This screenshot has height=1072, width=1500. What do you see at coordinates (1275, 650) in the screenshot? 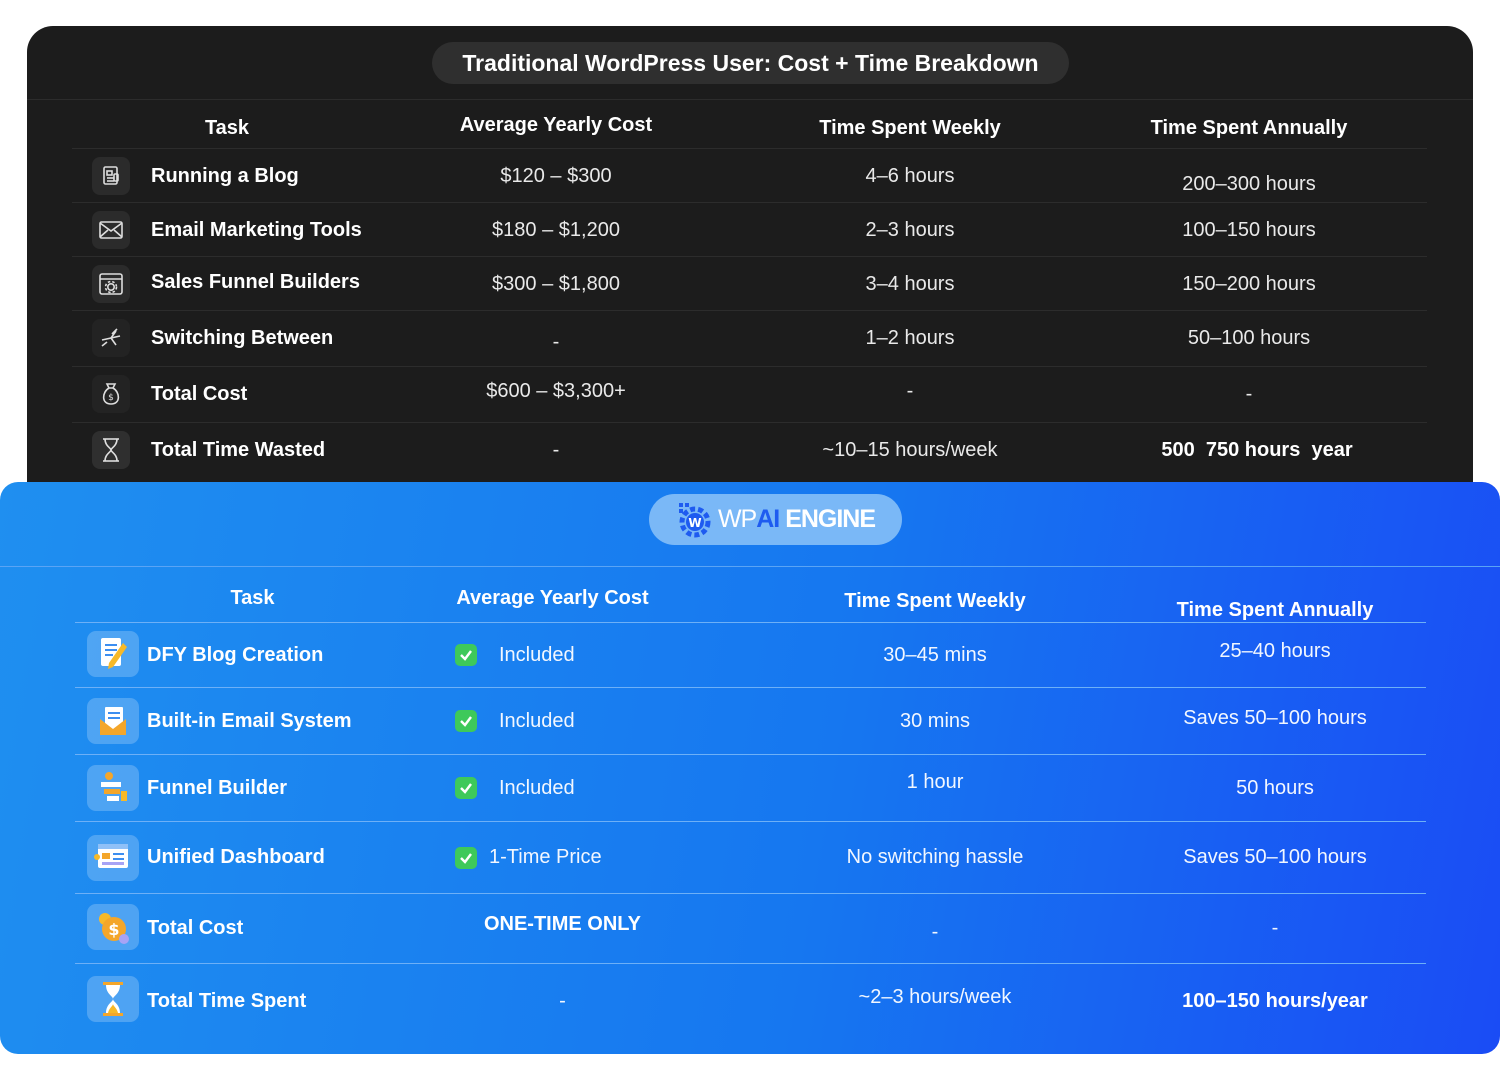
I see `annual-value: 25–40 hours` at bounding box center [1275, 650].